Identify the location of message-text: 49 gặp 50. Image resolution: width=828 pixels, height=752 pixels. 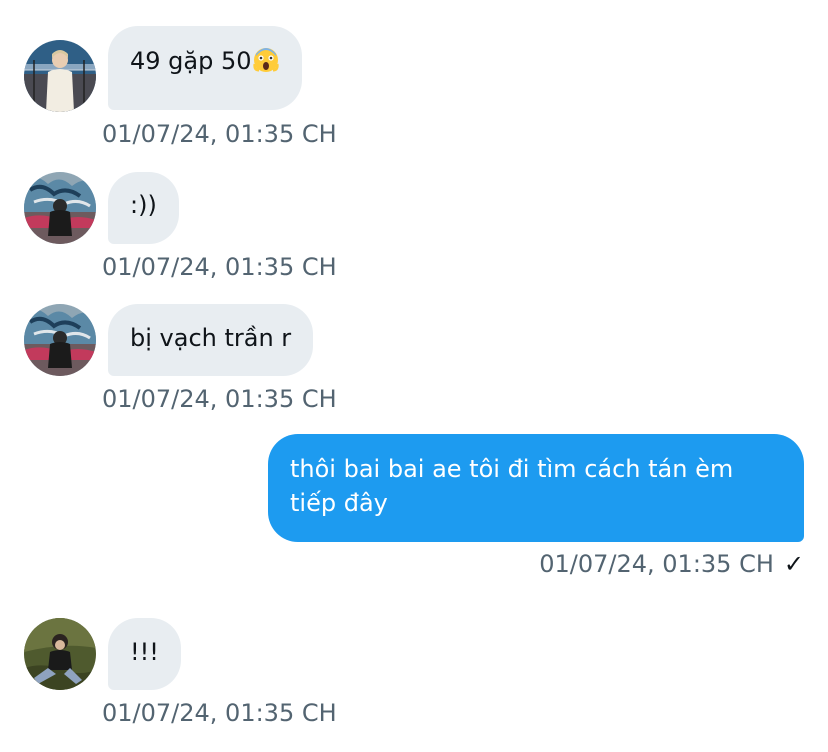
(191, 61).